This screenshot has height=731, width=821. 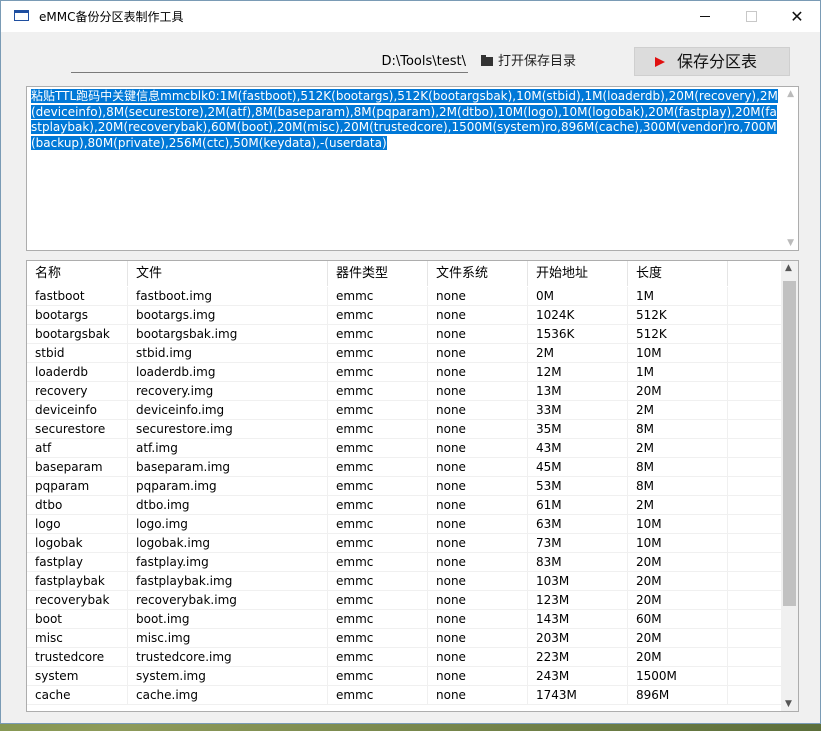 What do you see at coordinates (404, 353) in the screenshot?
I see `table-row: stbid stbid.img emmc none 2M 10M` at bounding box center [404, 353].